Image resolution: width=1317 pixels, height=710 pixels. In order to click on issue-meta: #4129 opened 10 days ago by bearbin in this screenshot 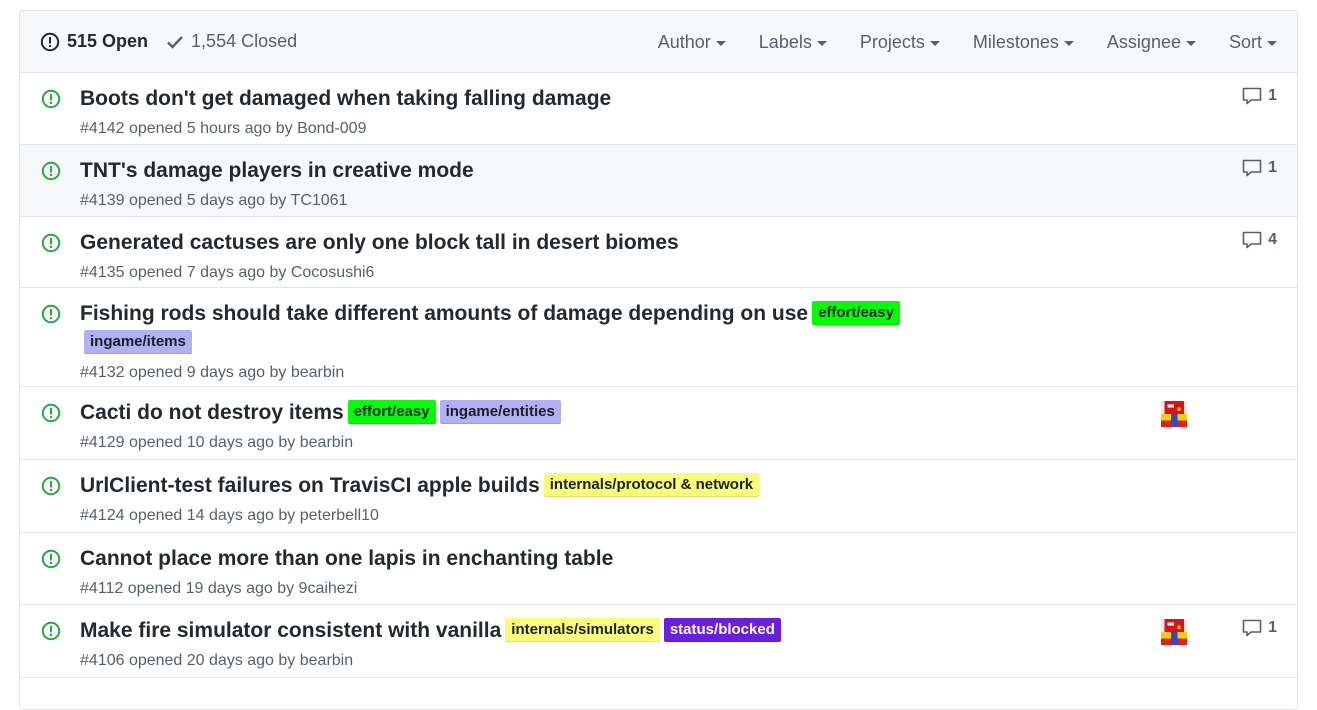, I will do `click(217, 442)`.